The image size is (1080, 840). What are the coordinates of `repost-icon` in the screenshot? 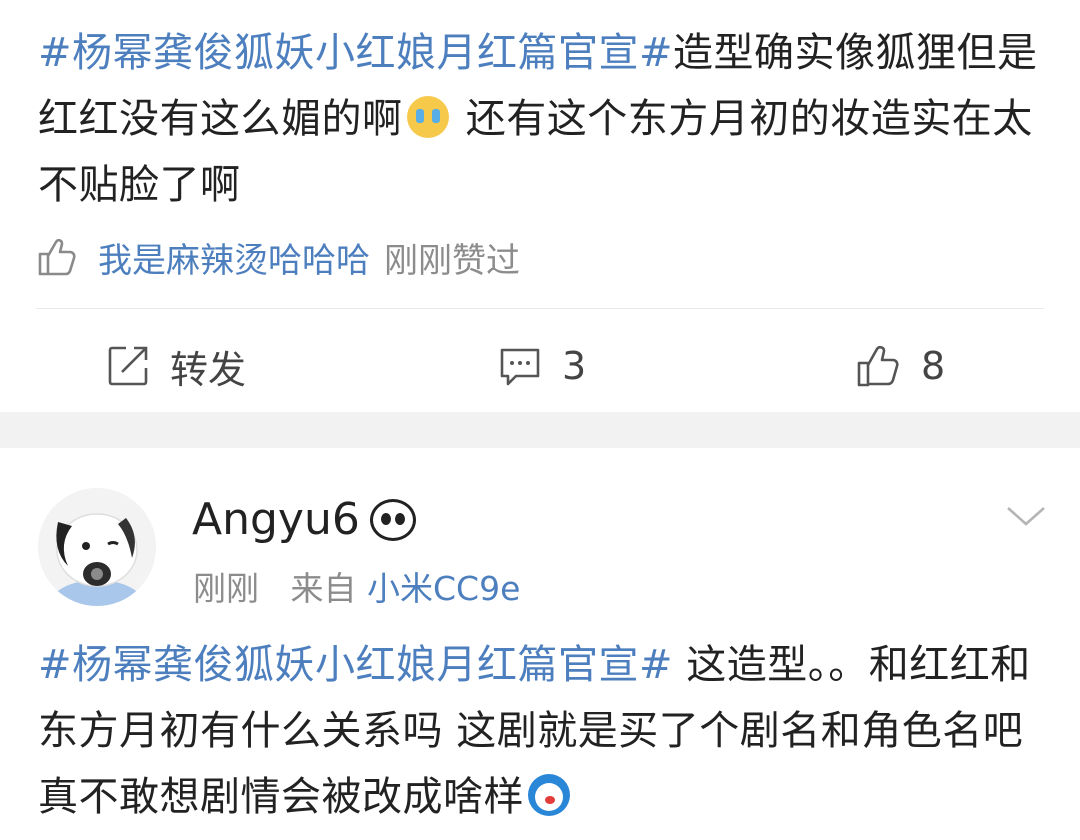 It's located at (128, 366).